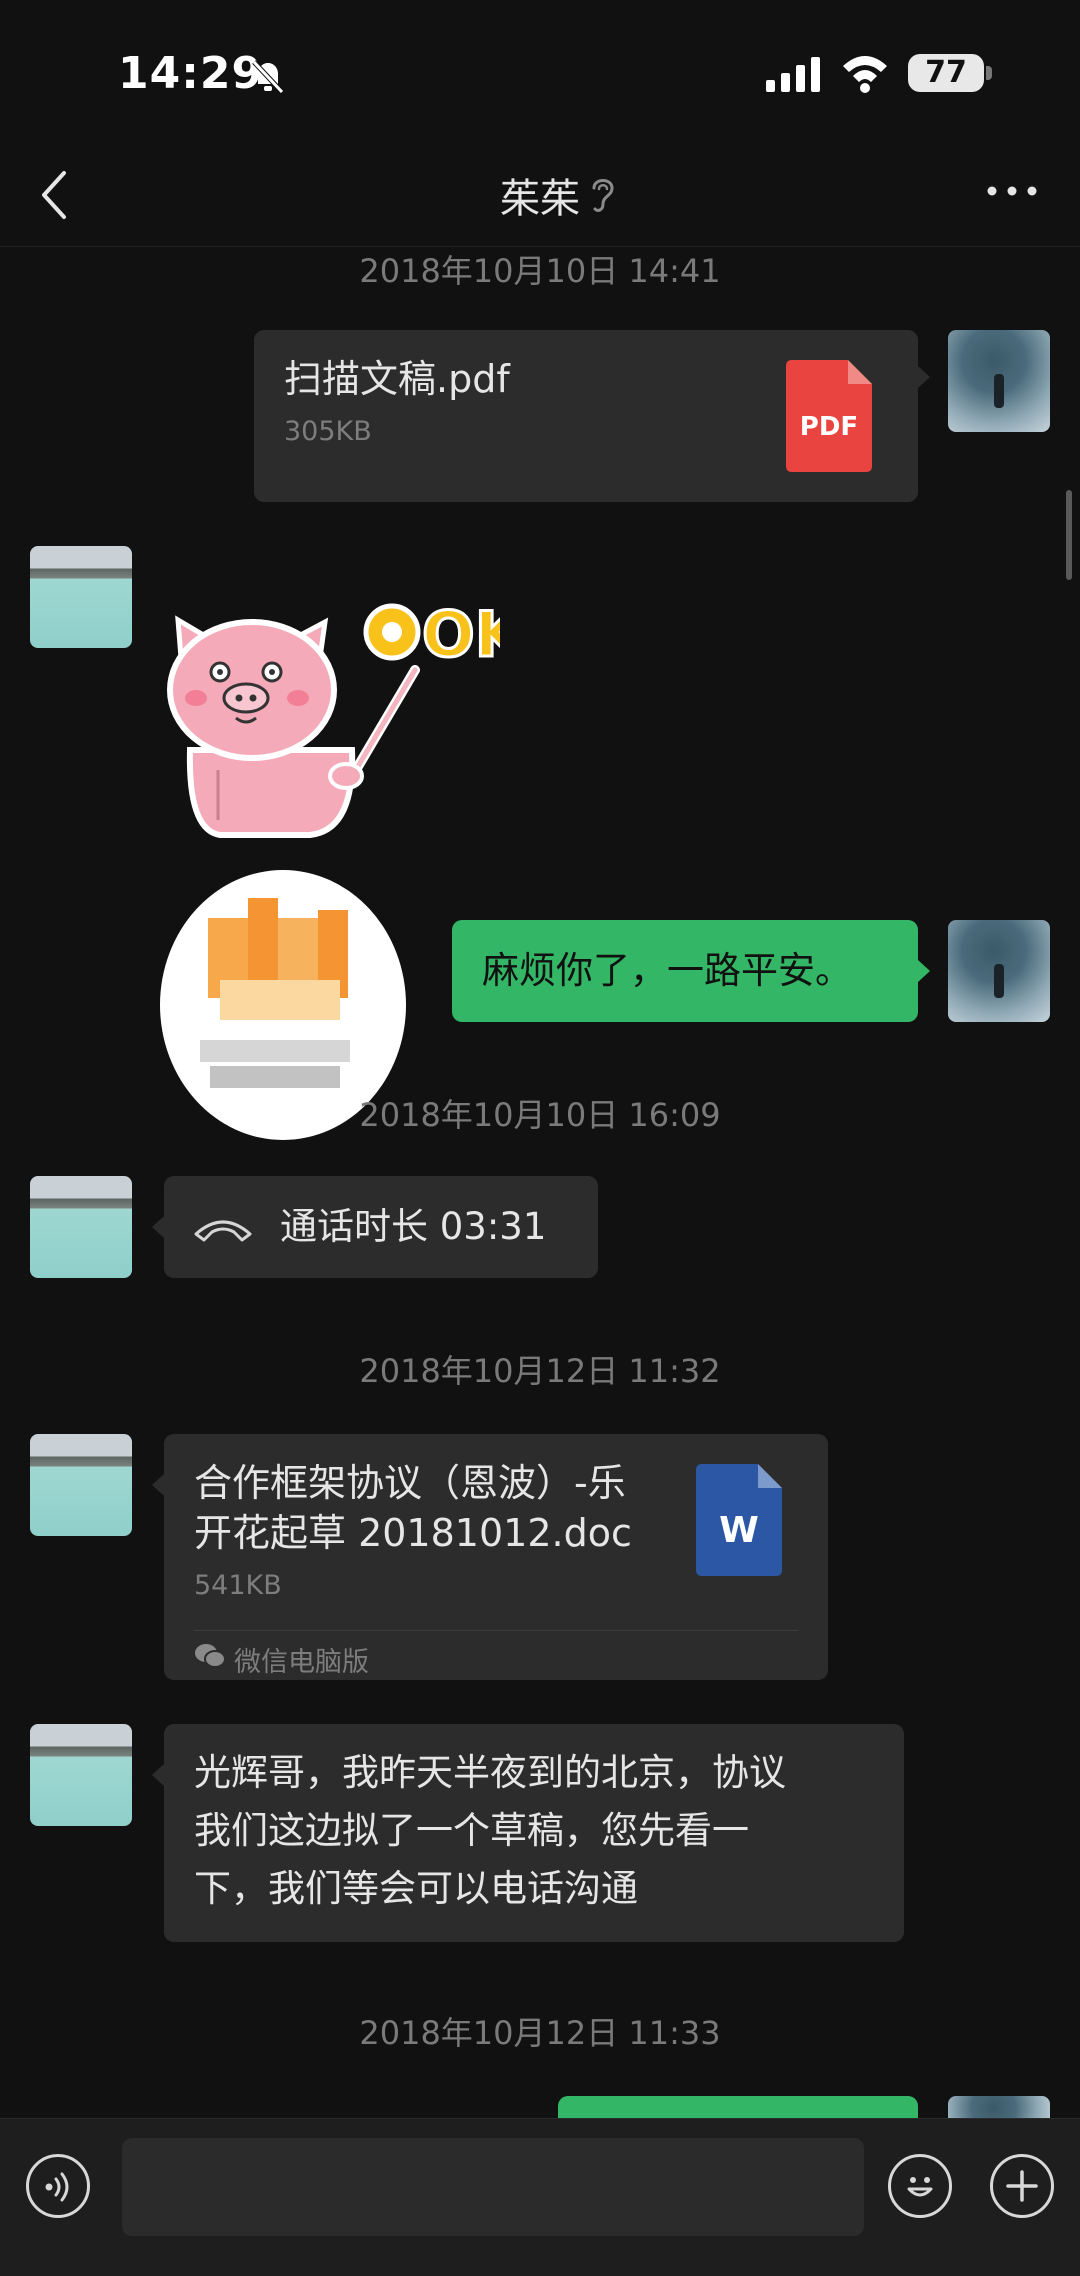 The width and height of the screenshot is (1080, 2276). What do you see at coordinates (586, 416) in the screenshot?
I see `file-message-pdf: 扫描文稿.pdf 305KB PDF` at bounding box center [586, 416].